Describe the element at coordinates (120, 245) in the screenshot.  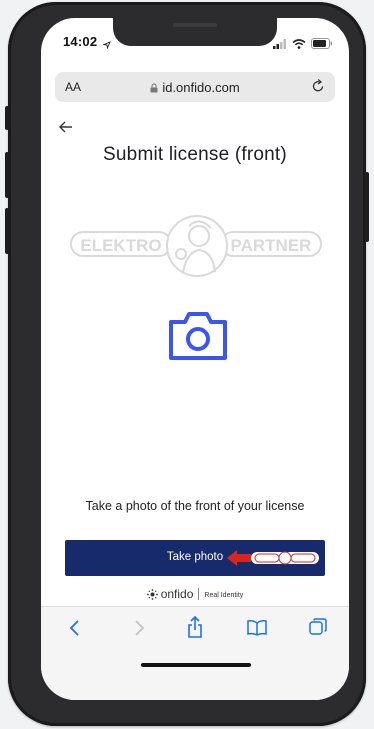
I see `watermark-text-left: ELEKTRO` at that location.